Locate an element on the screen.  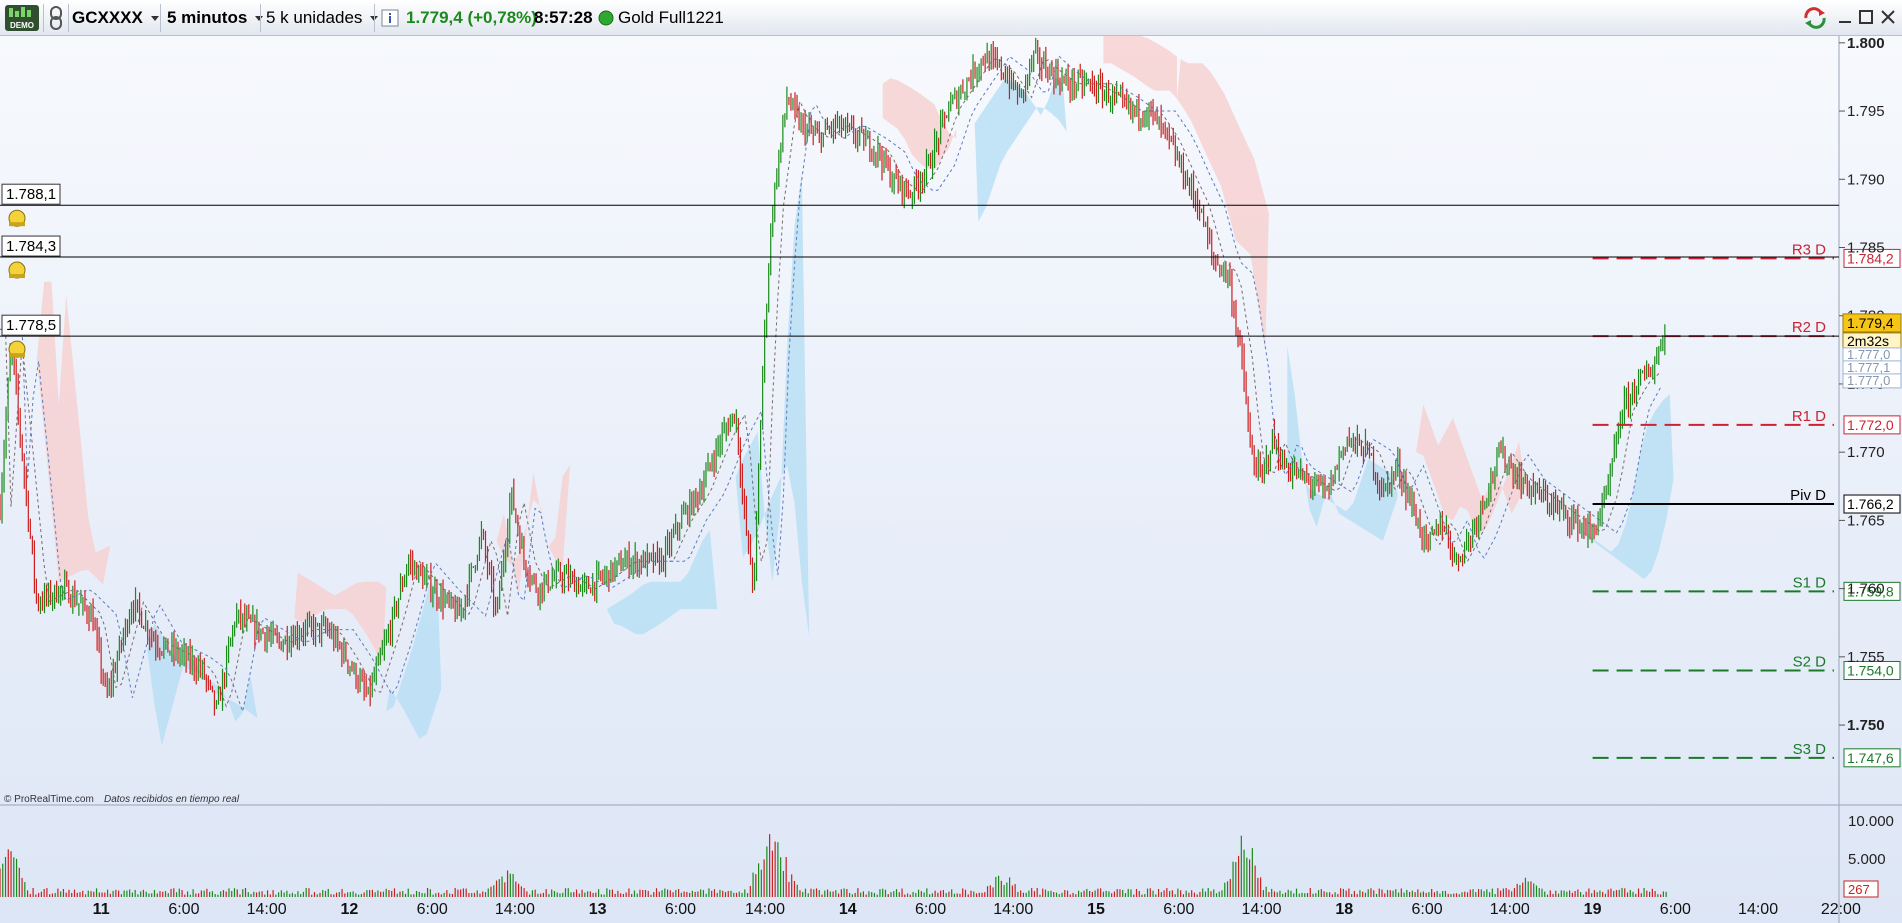
volume-last-label: 267 is located at coordinates (1859, 889).